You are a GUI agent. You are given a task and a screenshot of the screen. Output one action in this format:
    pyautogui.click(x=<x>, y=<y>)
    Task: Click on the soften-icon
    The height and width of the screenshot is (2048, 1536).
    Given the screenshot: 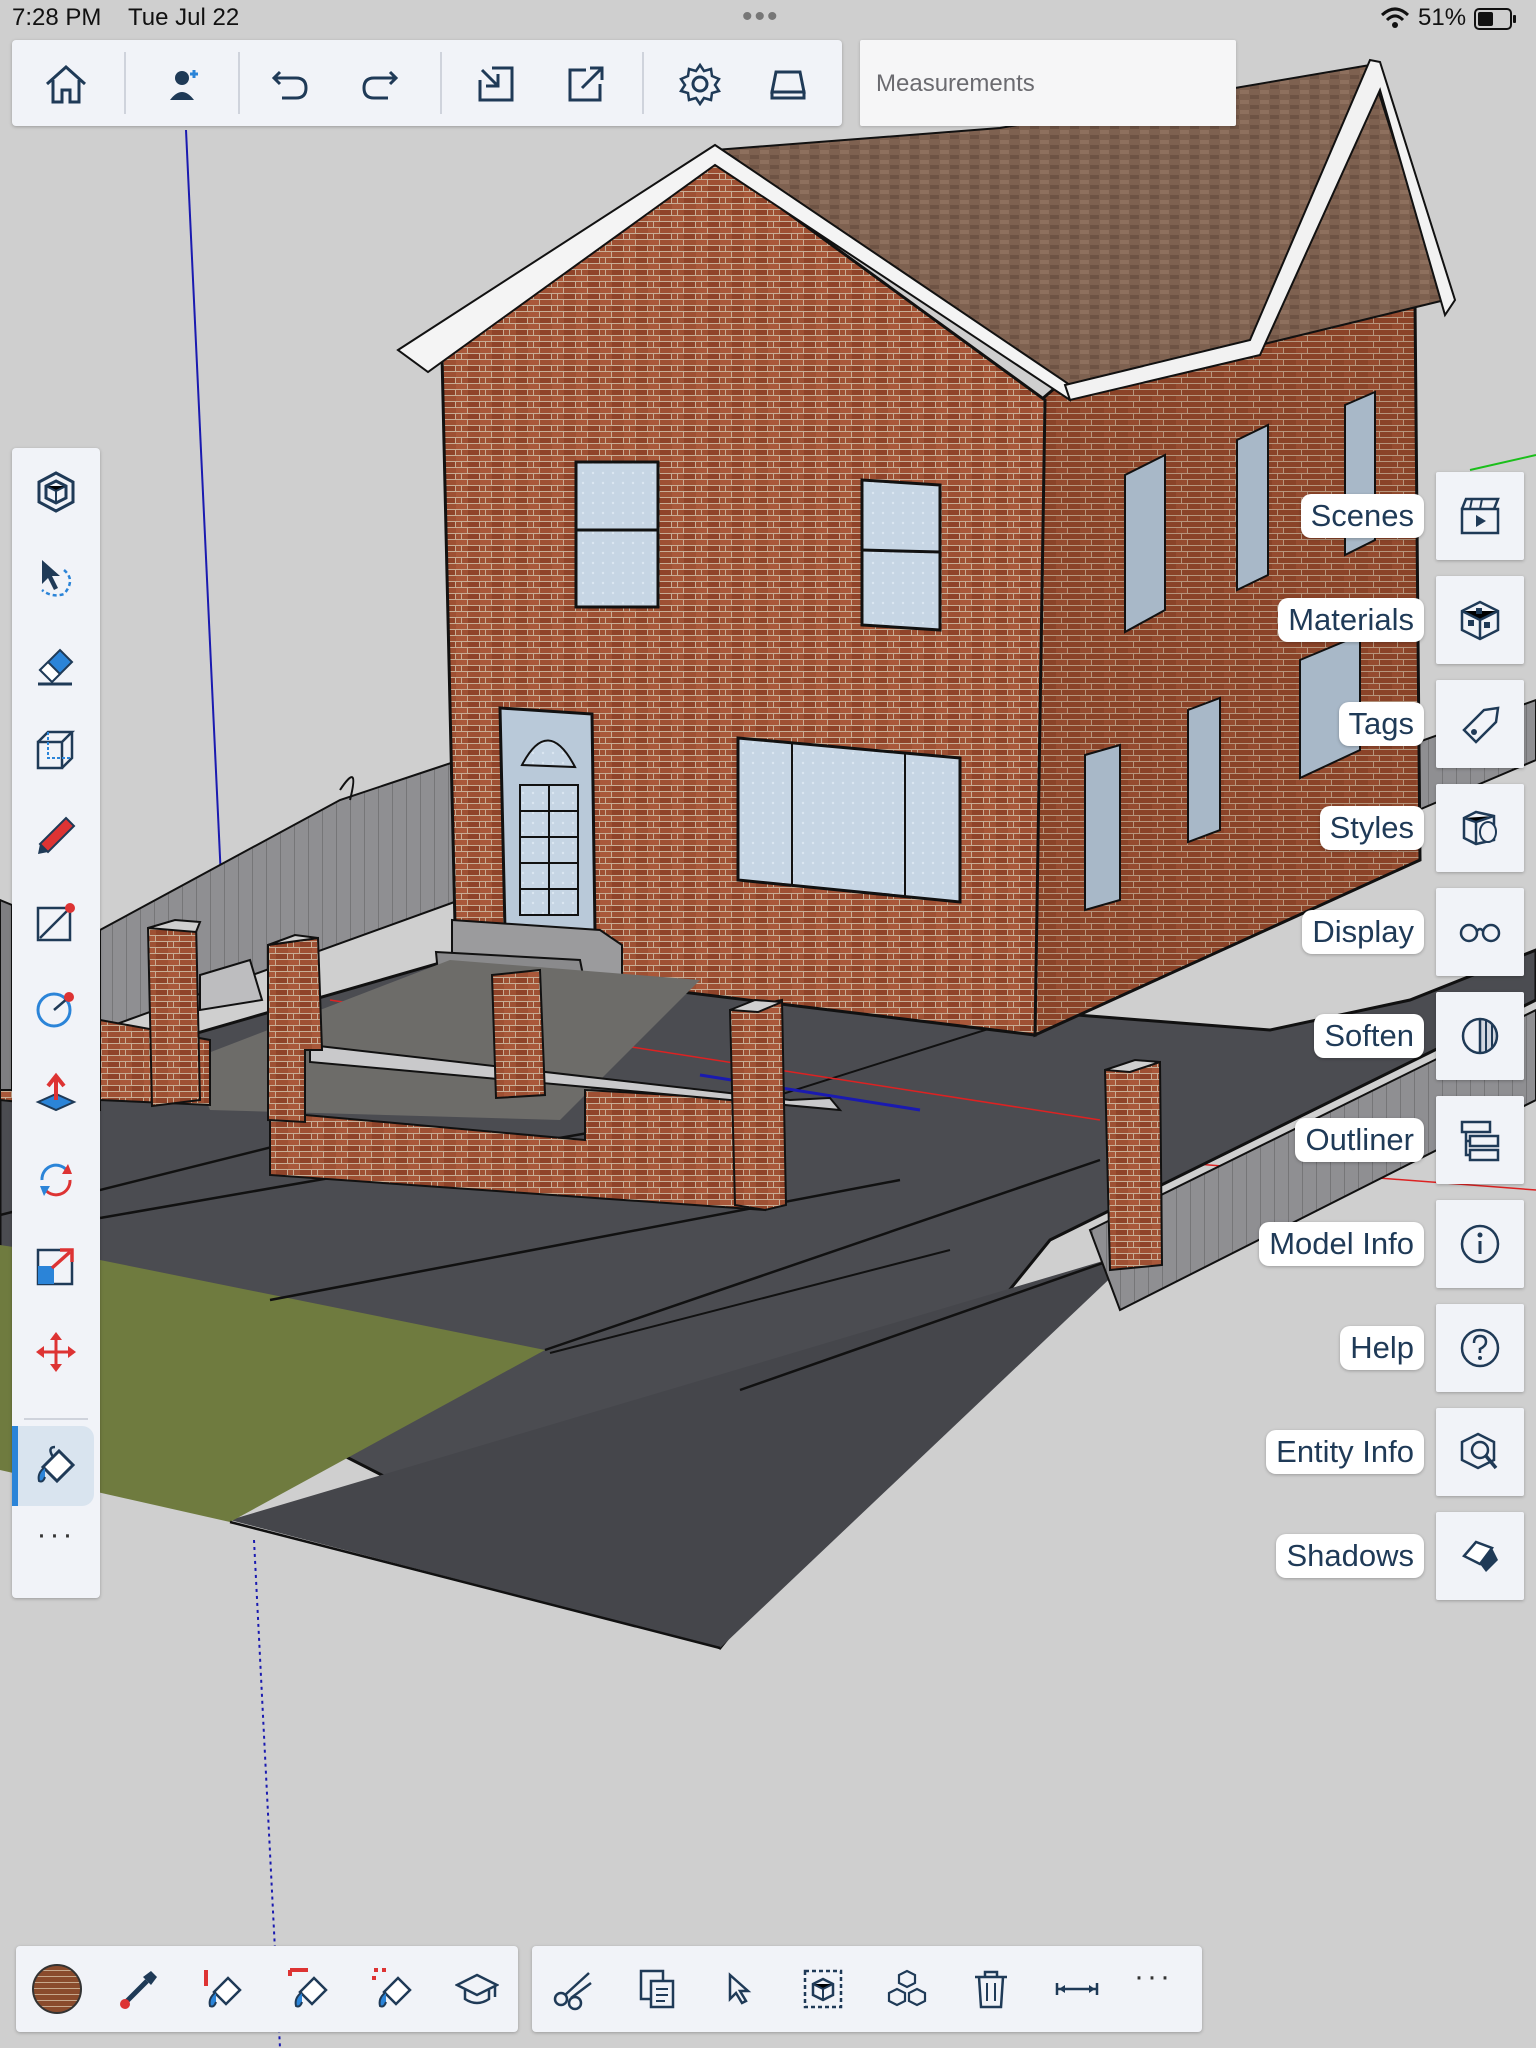 What is the action you would take?
    pyautogui.click(x=1480, y=1036)
    